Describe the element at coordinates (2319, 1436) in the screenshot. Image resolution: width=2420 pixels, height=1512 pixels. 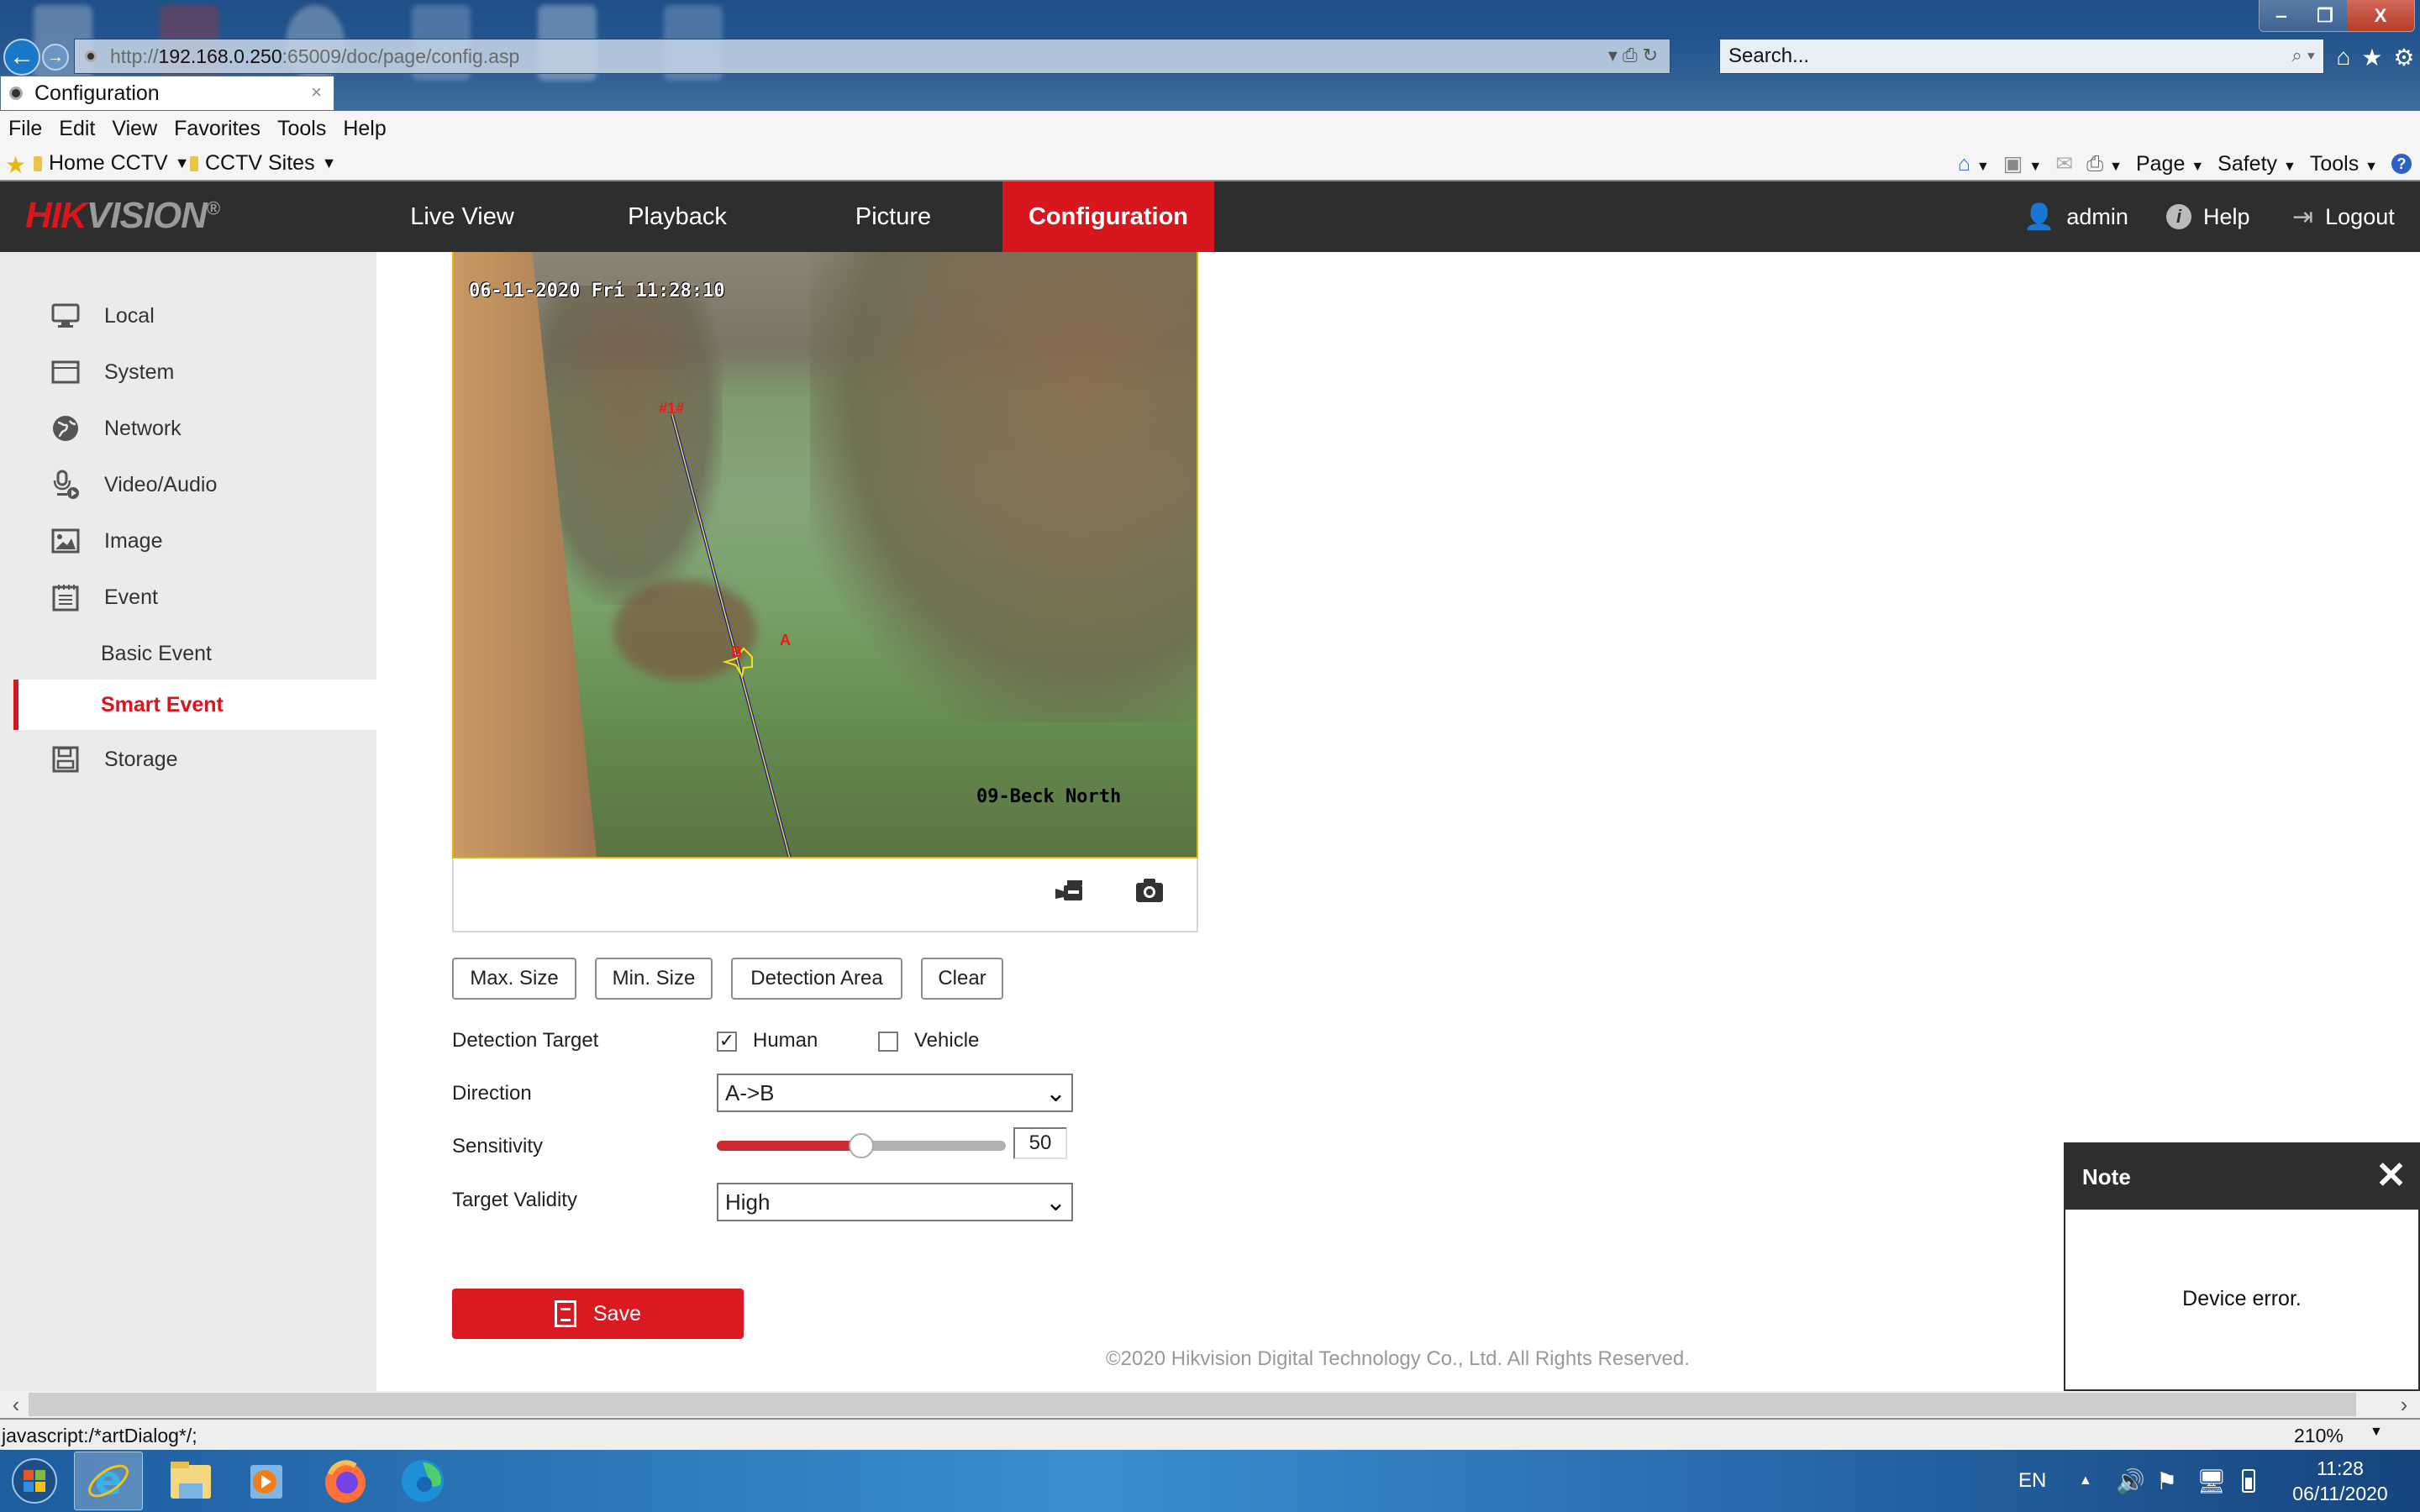
I see `zoom-level: 210%` at that location.